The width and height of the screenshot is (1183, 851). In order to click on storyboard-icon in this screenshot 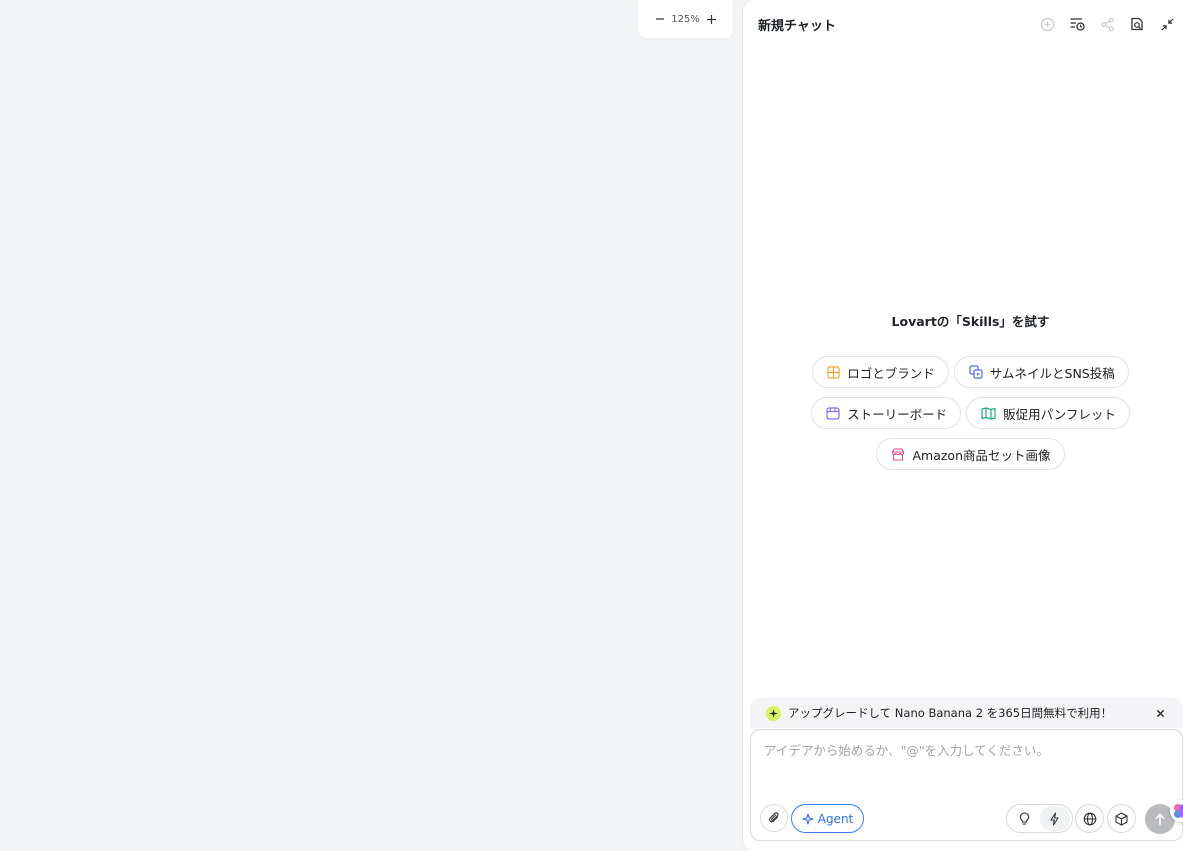, I will do `click(833, 413)`.